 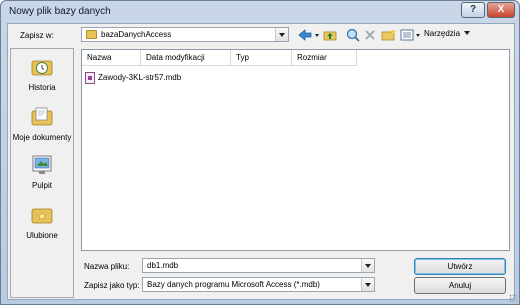 What do you see at coordinates (460, 285) in the screenshot?
I see `cancel-button: Anuluj` at bounding box center [460, 285].